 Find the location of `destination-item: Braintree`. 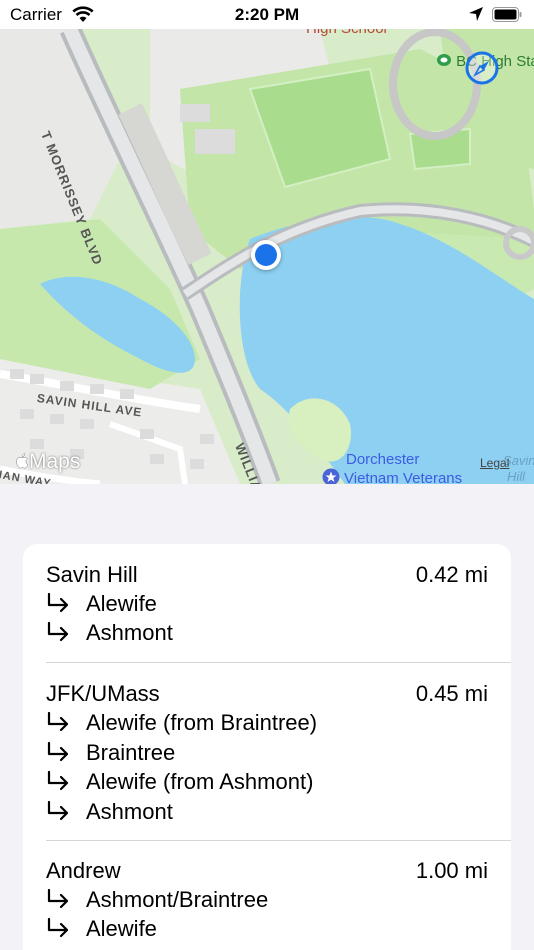

destination-item: Braintree is located at coordinates (110, 753).